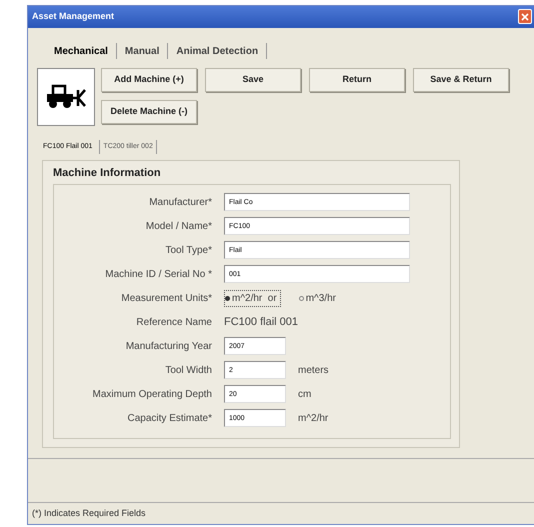  What do you see at coordinates (305, 395) in the screenshot?
I see `unit-label: cm` at bounding box center [305, 395].